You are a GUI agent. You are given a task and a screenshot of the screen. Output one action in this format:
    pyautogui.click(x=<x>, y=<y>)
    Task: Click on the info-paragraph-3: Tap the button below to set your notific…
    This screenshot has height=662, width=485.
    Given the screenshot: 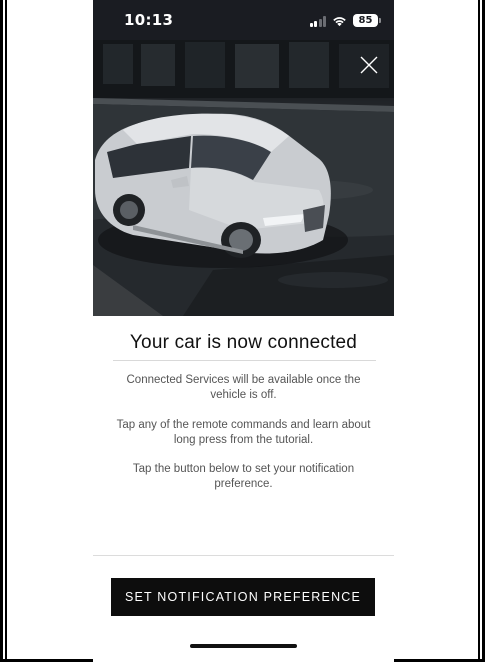 What is the action you would take?
    pyautogui.click(x=243, y=476)
    